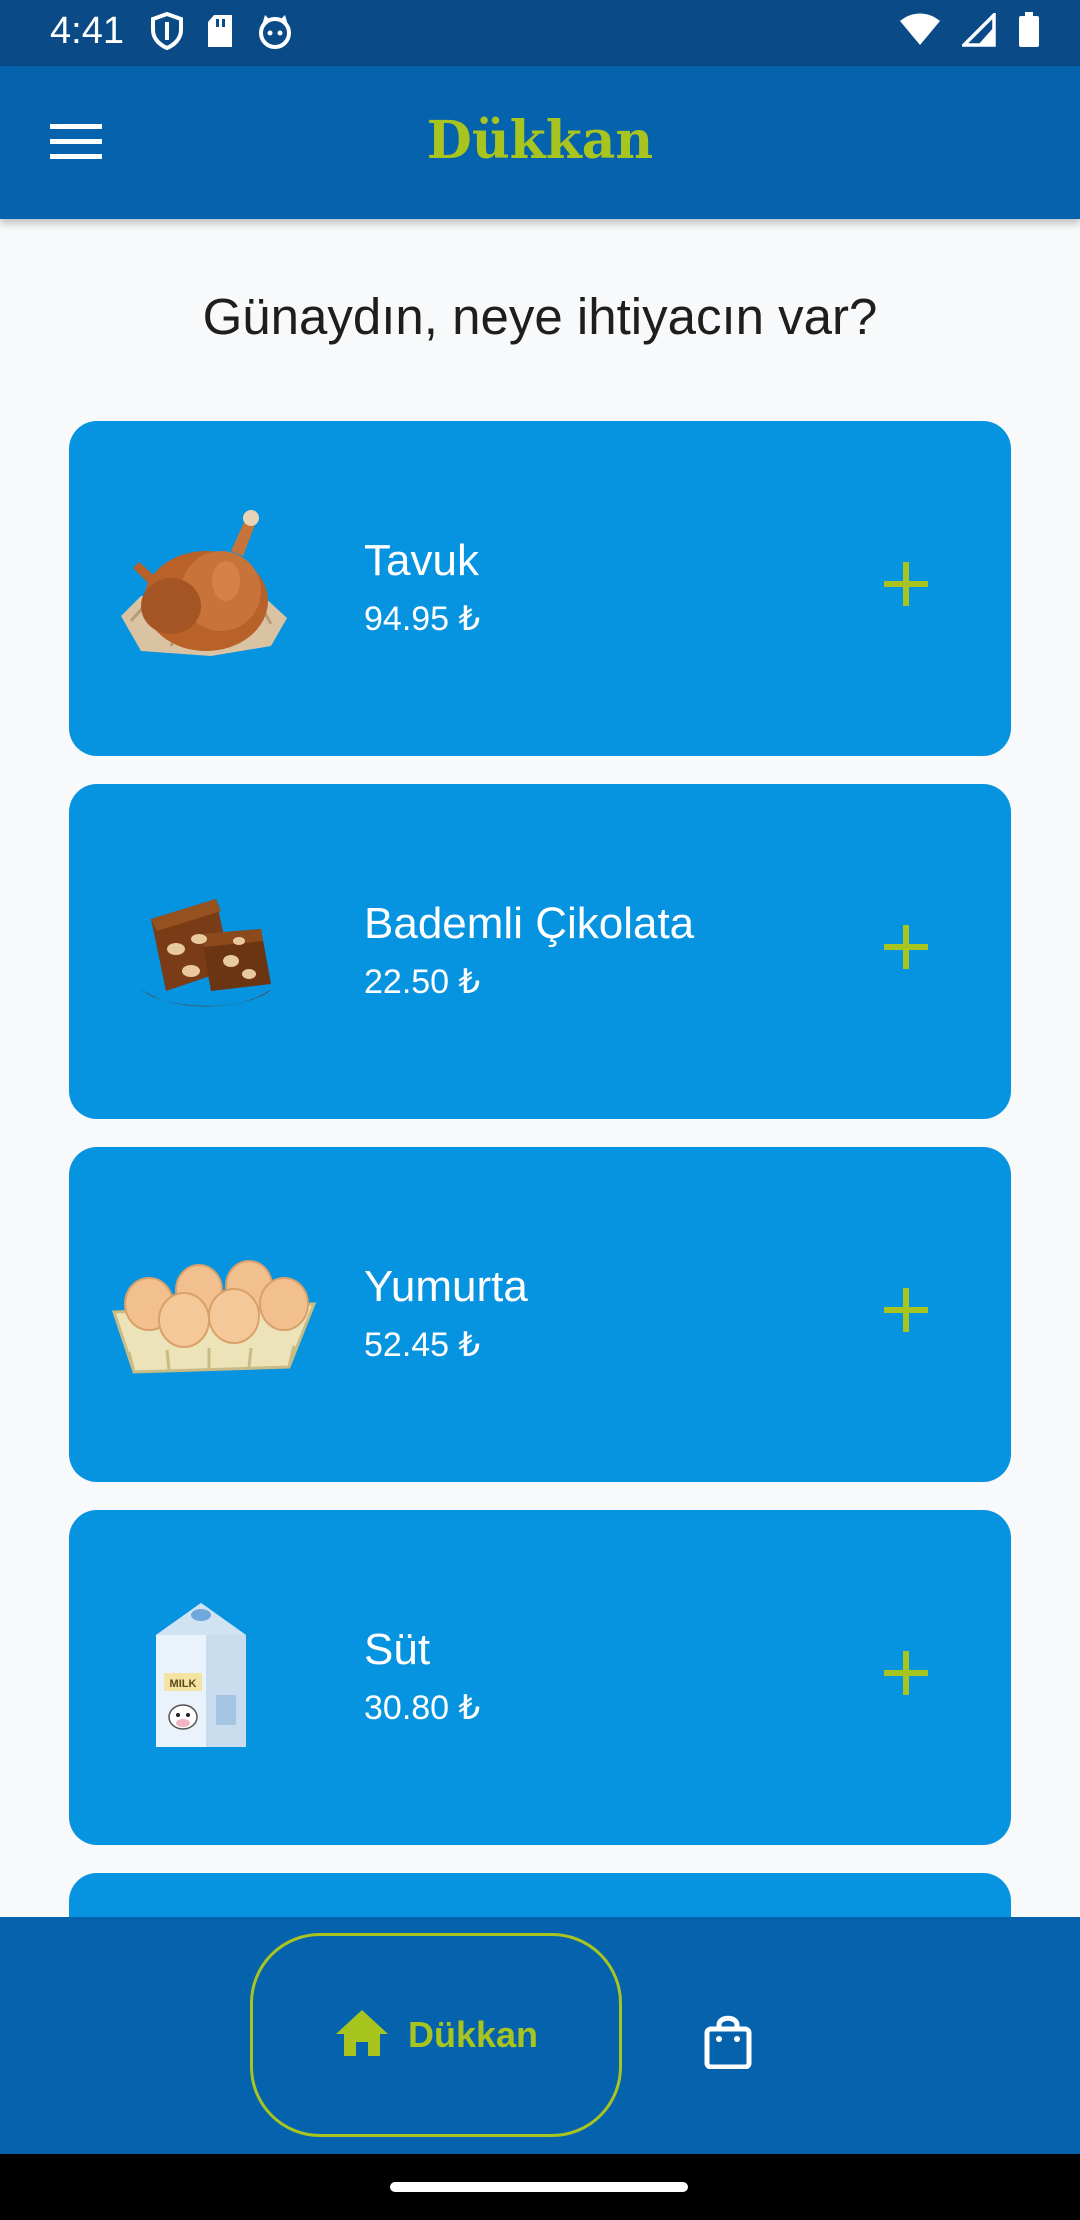 The width and height of the screenshot is (1080, 2220). I want to click on milk-carton-label: MILK, so click(183, 1684).